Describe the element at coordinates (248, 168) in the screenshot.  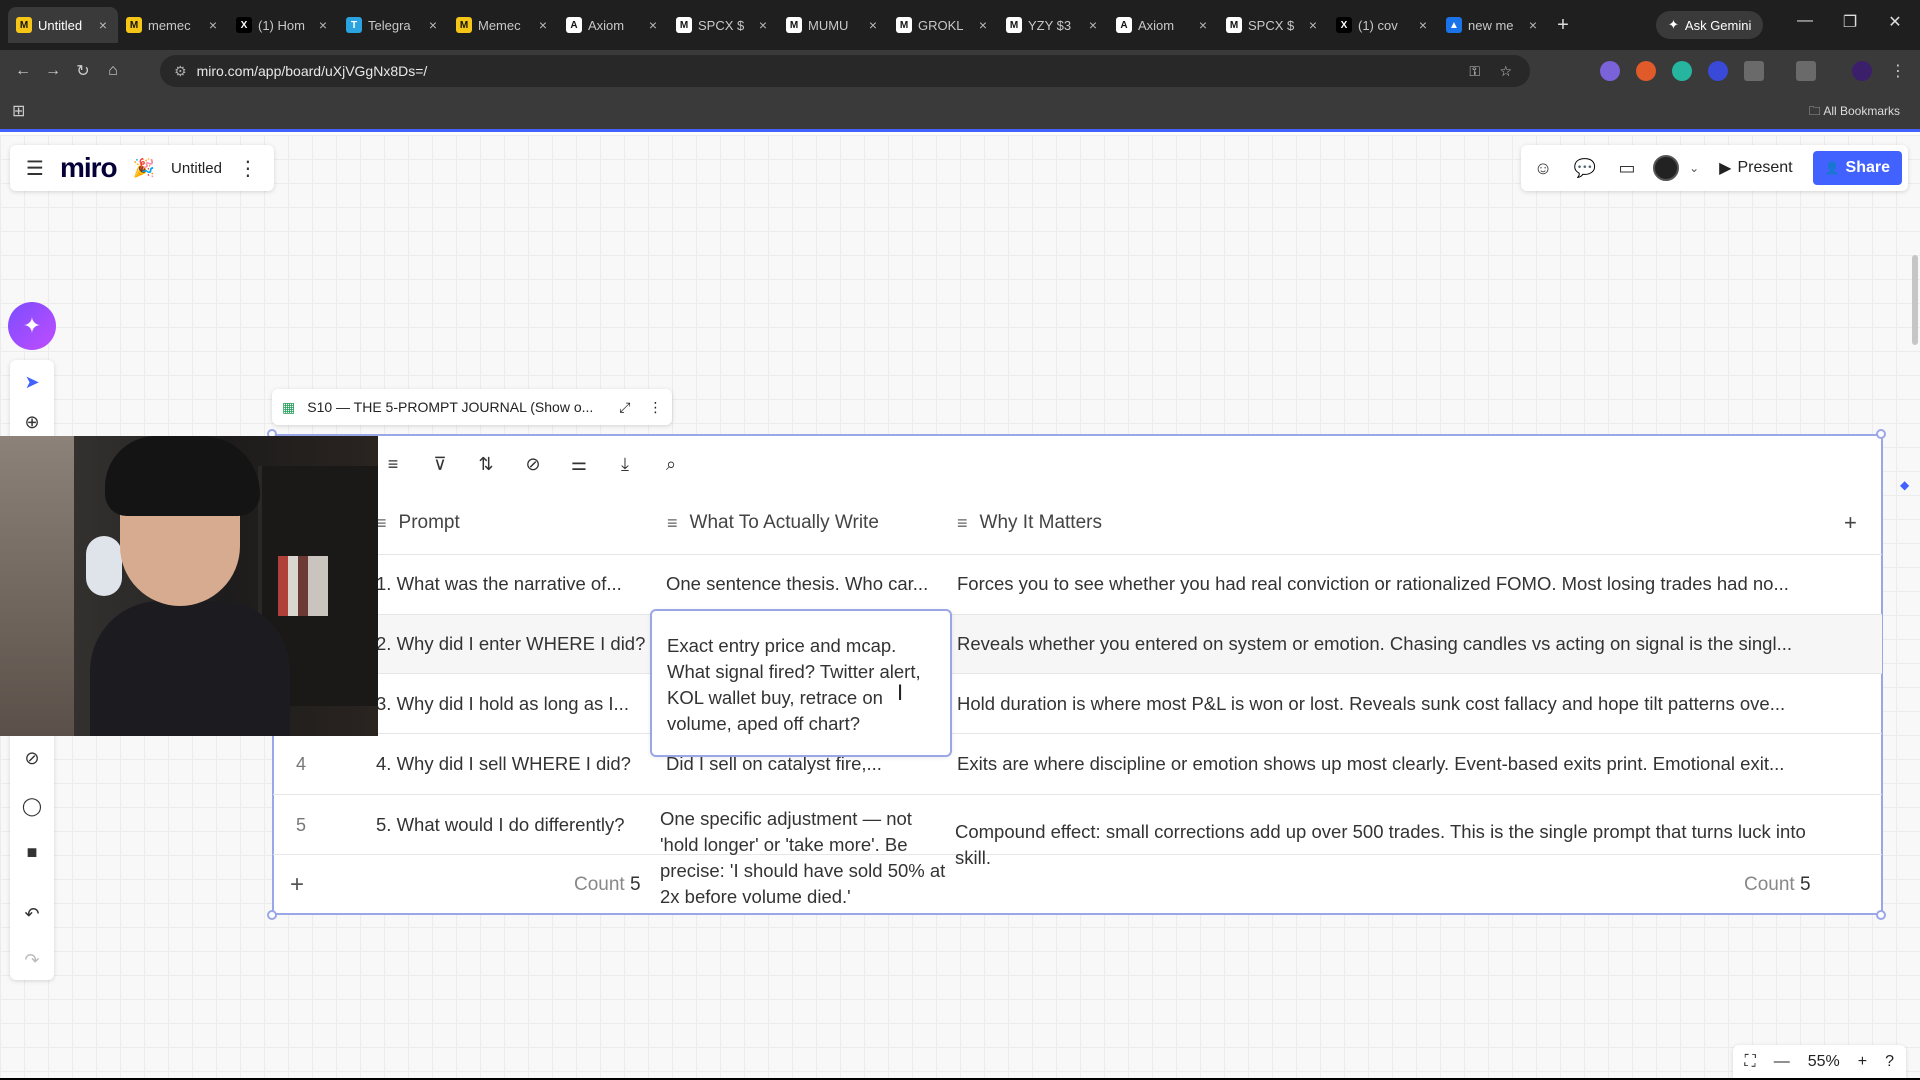
I see `board-options-icon: ⋮` at that location.